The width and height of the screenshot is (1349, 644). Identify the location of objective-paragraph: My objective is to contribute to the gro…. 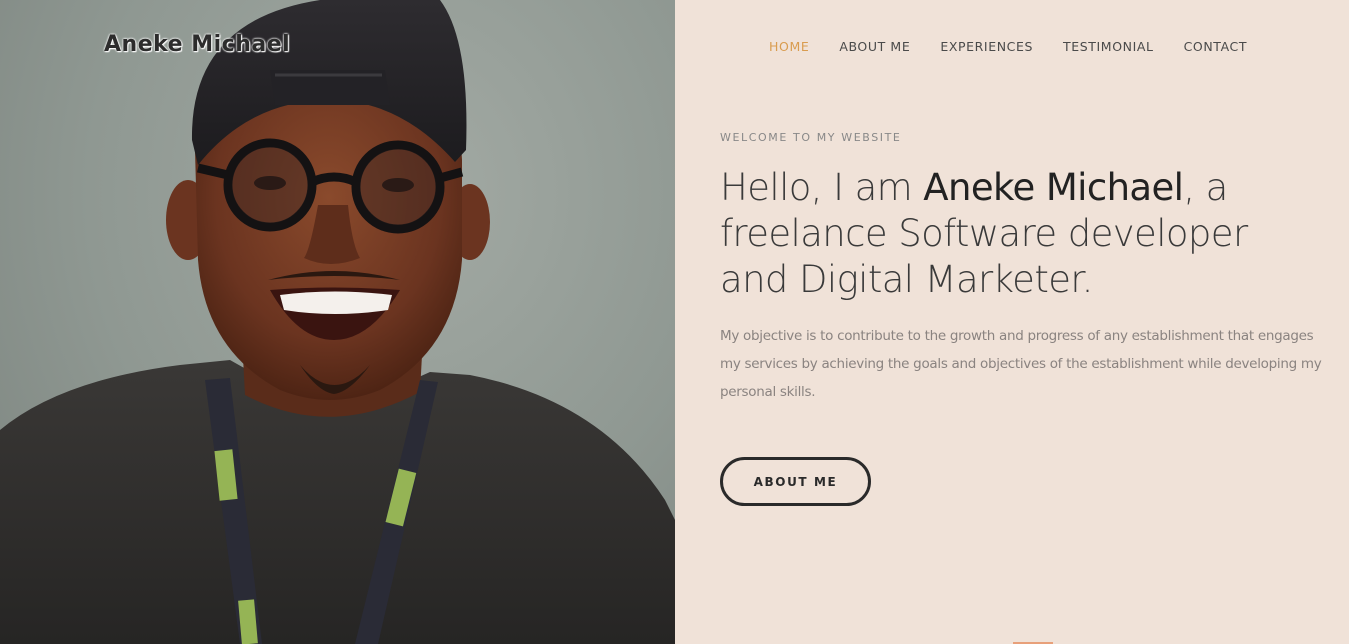
(1021, 364).